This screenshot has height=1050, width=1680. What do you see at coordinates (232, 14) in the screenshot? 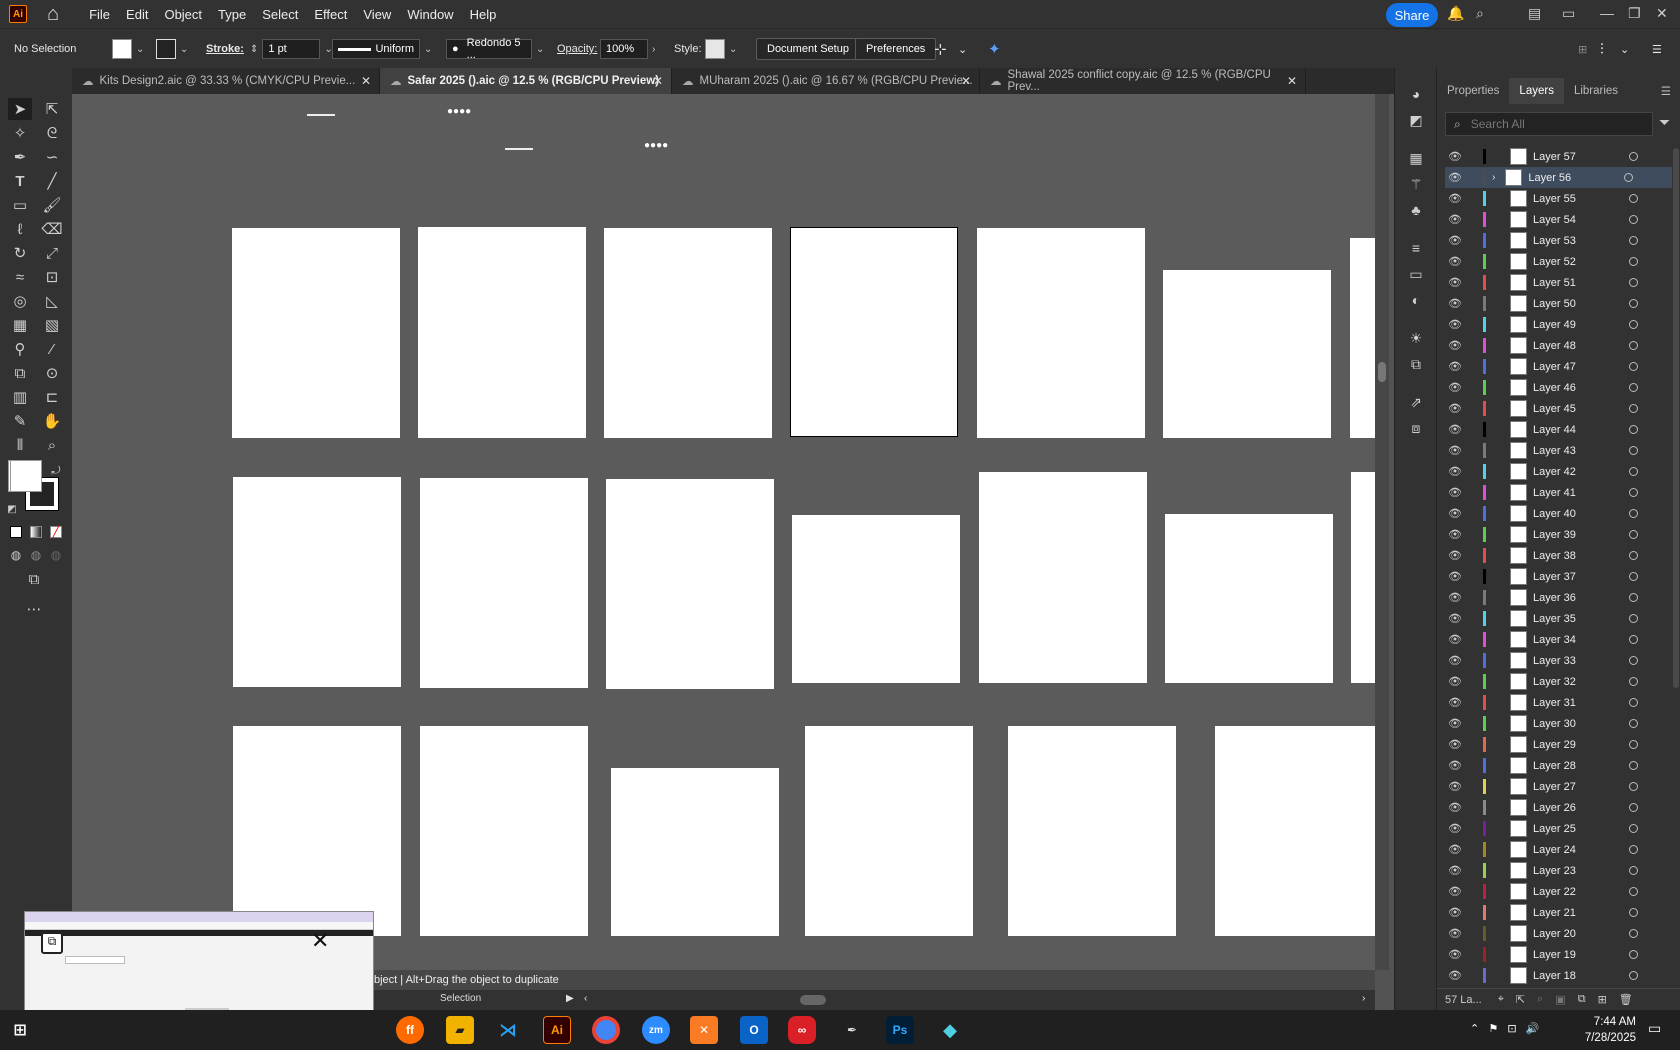
I see `menu-type: Type` at bounding box center [232, 14].